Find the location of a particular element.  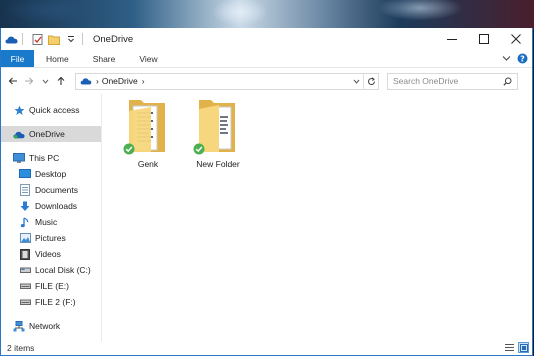

sidebar-item-file-e: FILE (E:) is located at coordinates (51, 286).